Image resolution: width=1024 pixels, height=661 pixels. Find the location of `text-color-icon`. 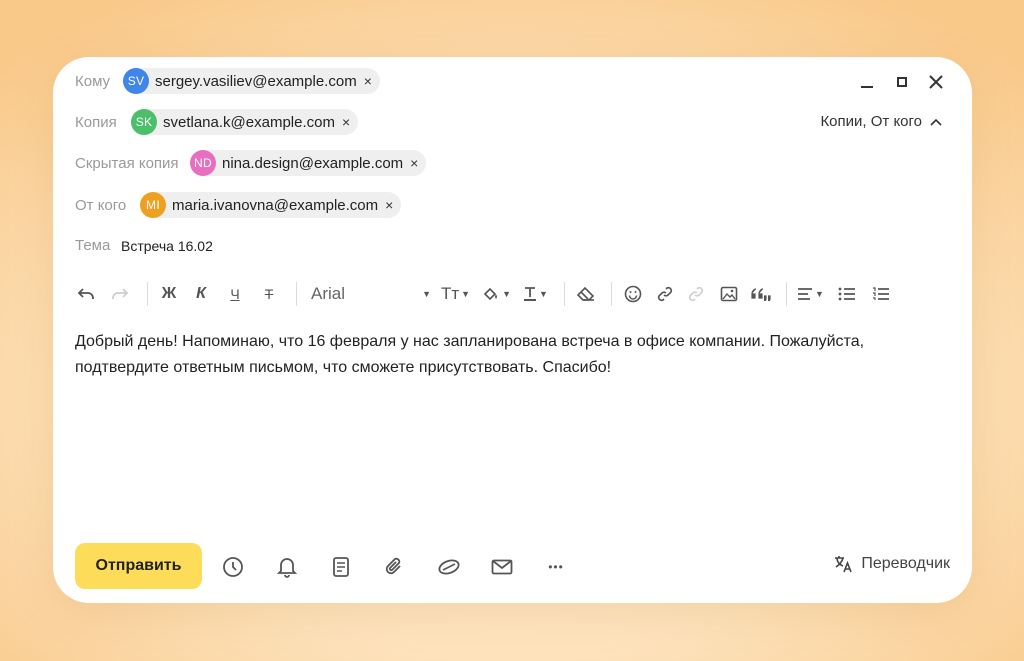

text-color-icon is located at coordinates (530, 294).